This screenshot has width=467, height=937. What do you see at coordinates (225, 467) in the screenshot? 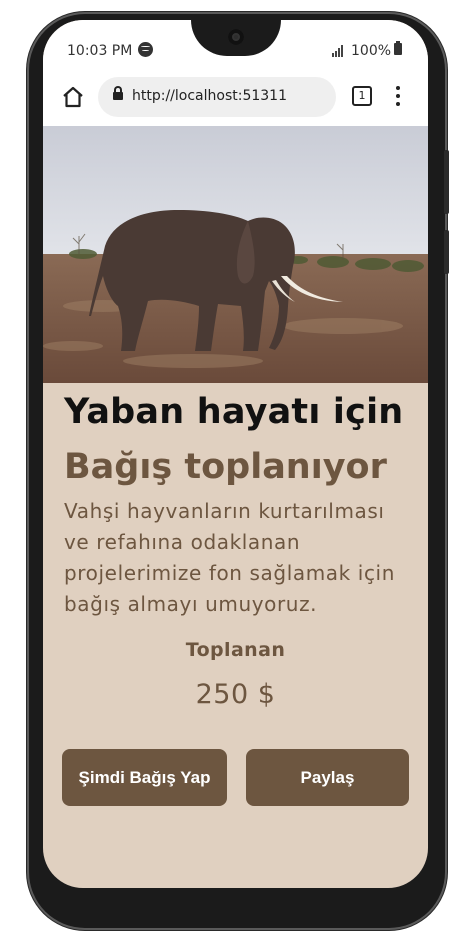
I see `page-subtitle: Bağış toplanıyor` at bounding box center [225, 467].